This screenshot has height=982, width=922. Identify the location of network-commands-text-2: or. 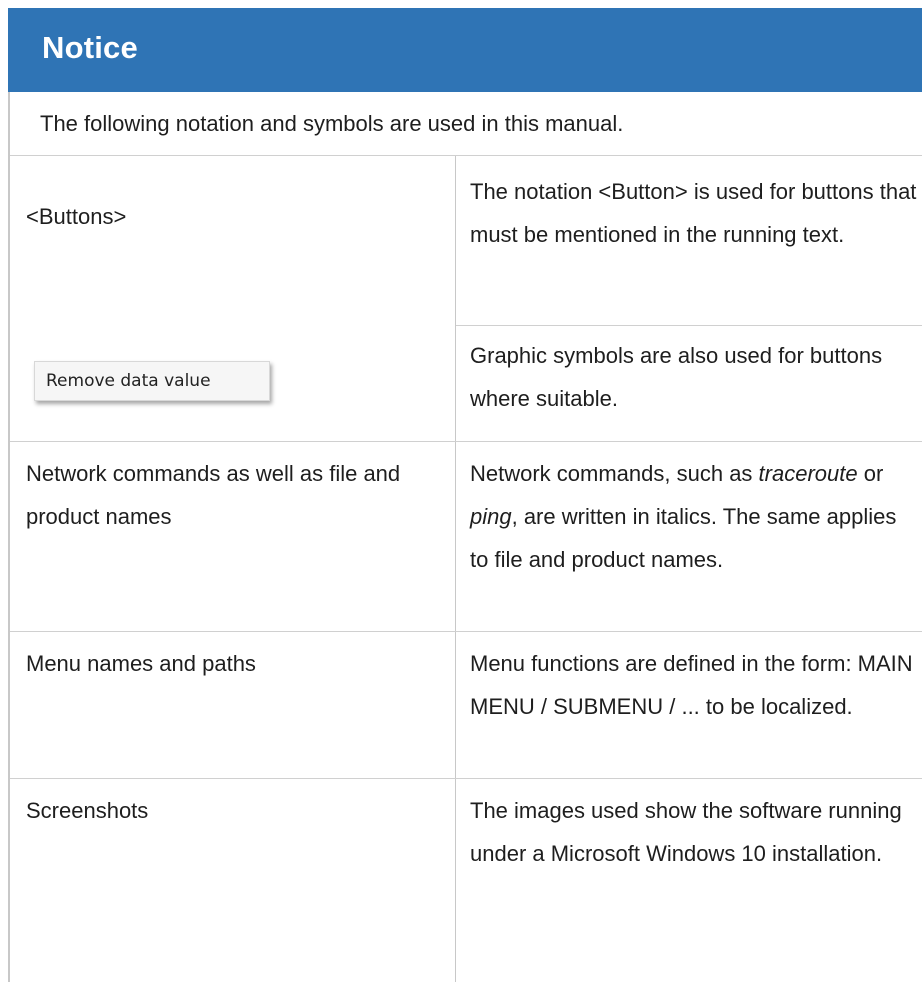
(870, 473).